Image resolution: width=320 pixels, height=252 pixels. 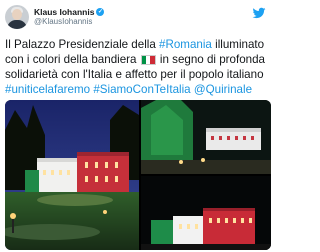 I want to click on photo-palace-tricolor-right-bottom, so click(x=206, y=213).